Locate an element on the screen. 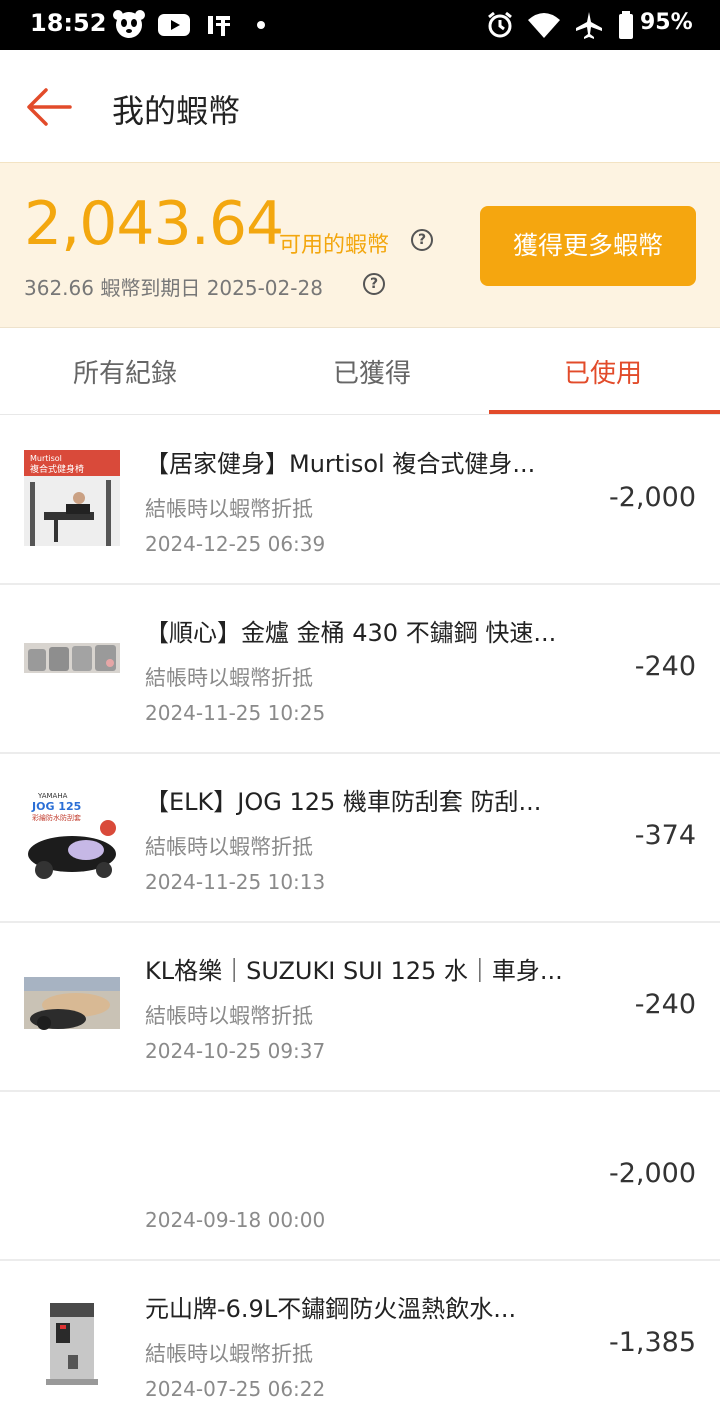 Image resolution: width=720 pixels, height=1428 pixels. tab-all-records: 所有紀錄 is located at coordinates (125, 371).